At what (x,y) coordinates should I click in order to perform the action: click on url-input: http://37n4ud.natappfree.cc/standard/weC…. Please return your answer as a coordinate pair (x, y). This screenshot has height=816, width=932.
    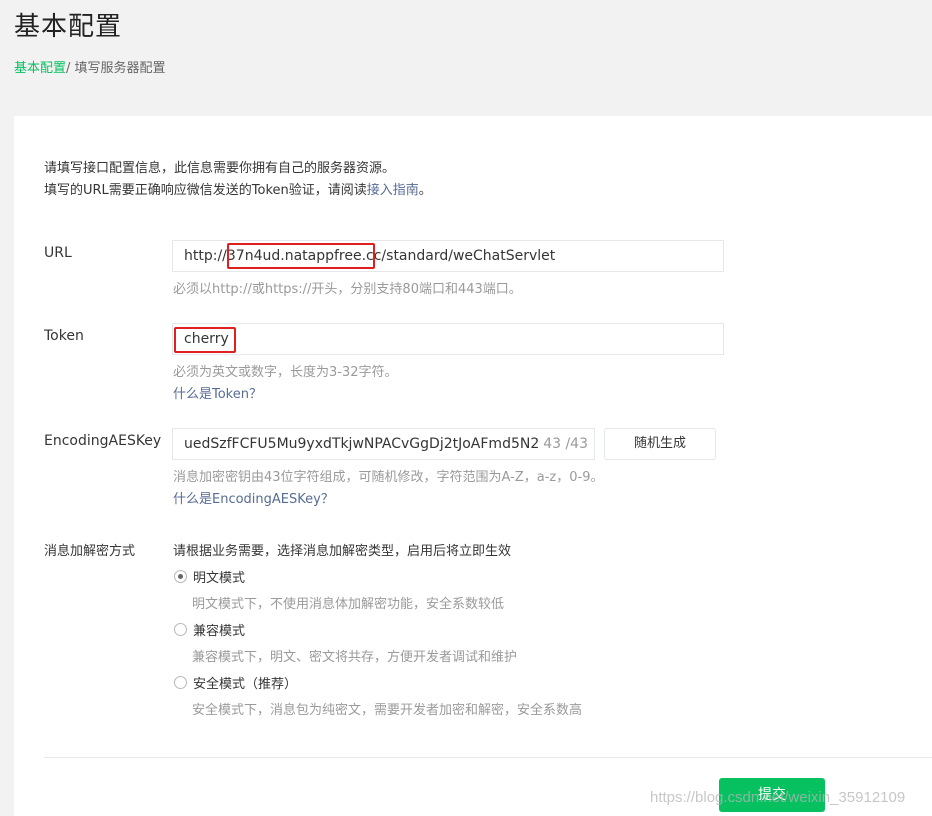
    Looking at the image, I should click on (448, 256).